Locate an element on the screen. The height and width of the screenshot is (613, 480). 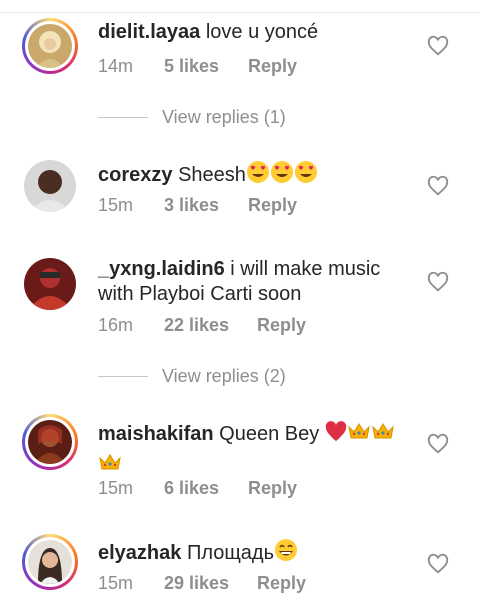
view-replies-button: View replies (2) is located at coordinates (248, 376).